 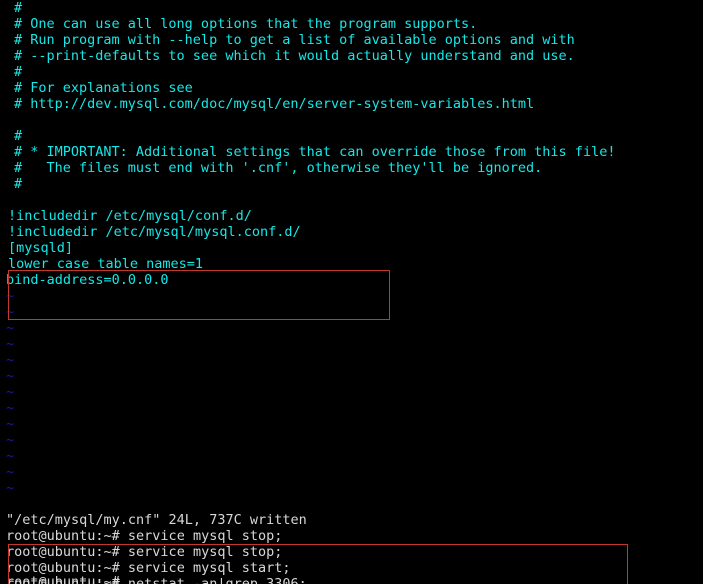 What do you see at coordinates (209, 568) in the screenshot?
I see `shell-command-text: service mysql start;` at bounding box center [209, 568].